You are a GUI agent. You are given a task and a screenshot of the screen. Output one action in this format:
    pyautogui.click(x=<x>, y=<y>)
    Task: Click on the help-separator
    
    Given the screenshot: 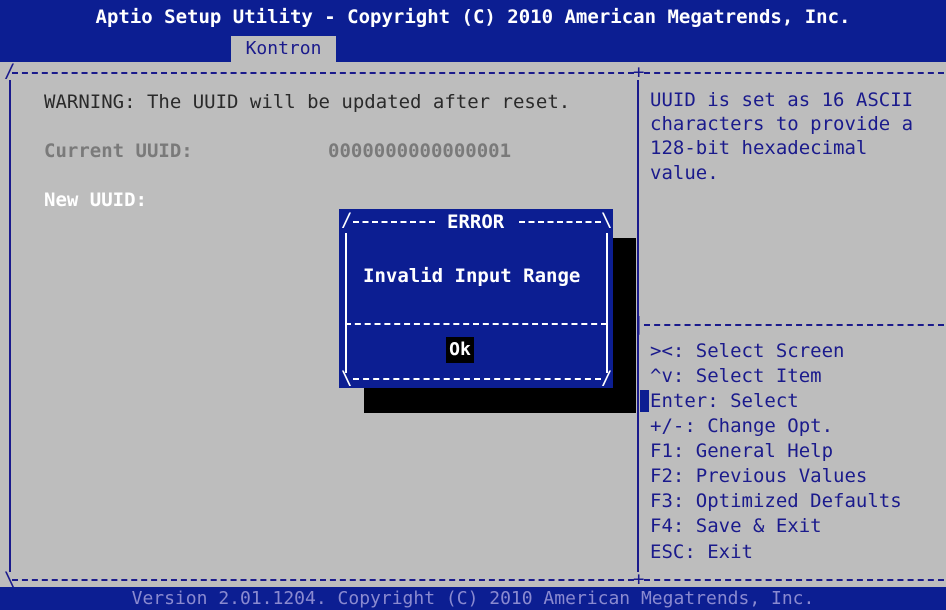 What is the action you would take?
    pyautogui.click(x=794, y=325)
    